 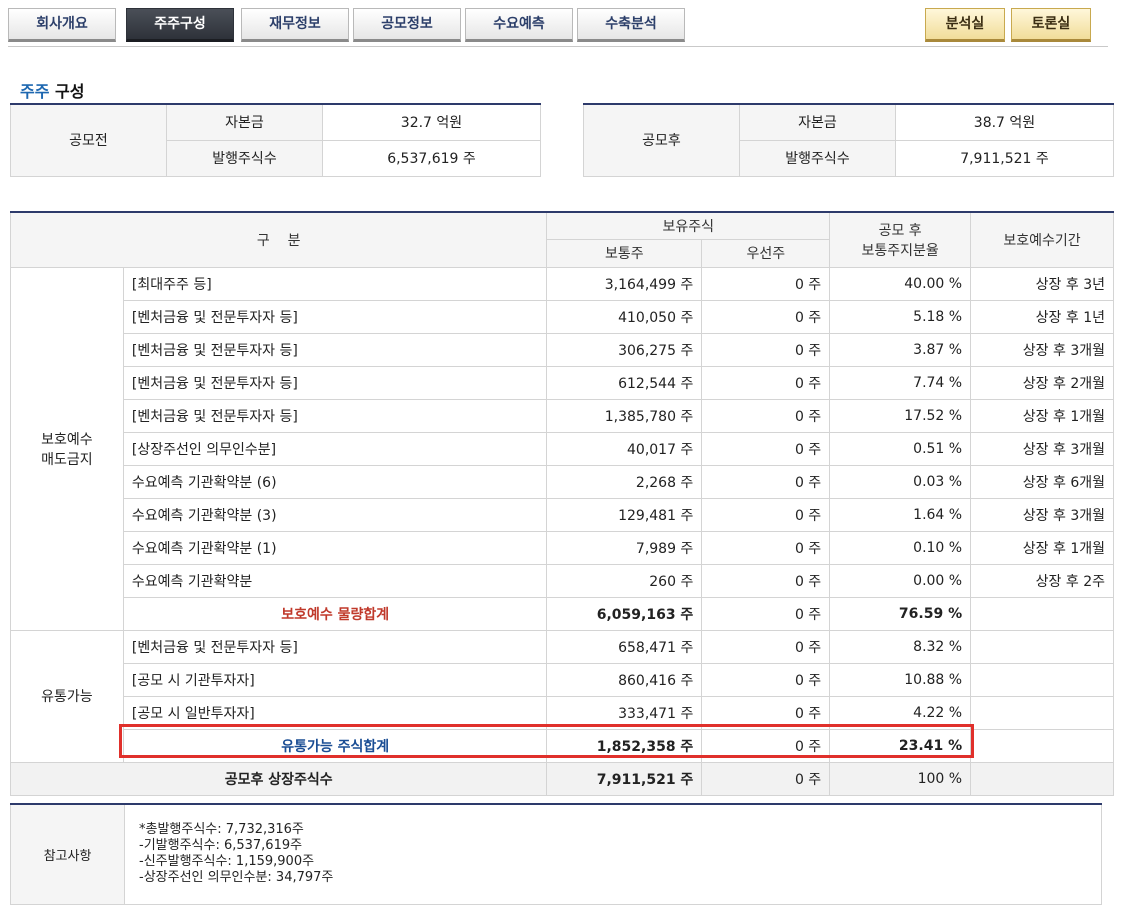 What do you see at coordinates (624, 712) in the screenshot?
I see `row-common: 333,471 주` at bounding box center [624, 712].